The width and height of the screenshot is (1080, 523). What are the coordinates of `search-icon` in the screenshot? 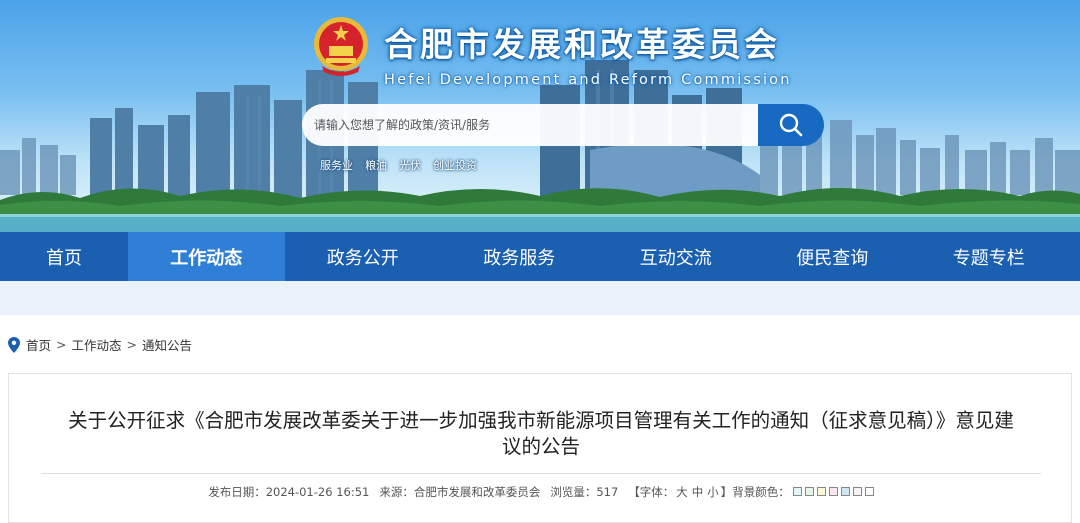 It's located at (791, 125).